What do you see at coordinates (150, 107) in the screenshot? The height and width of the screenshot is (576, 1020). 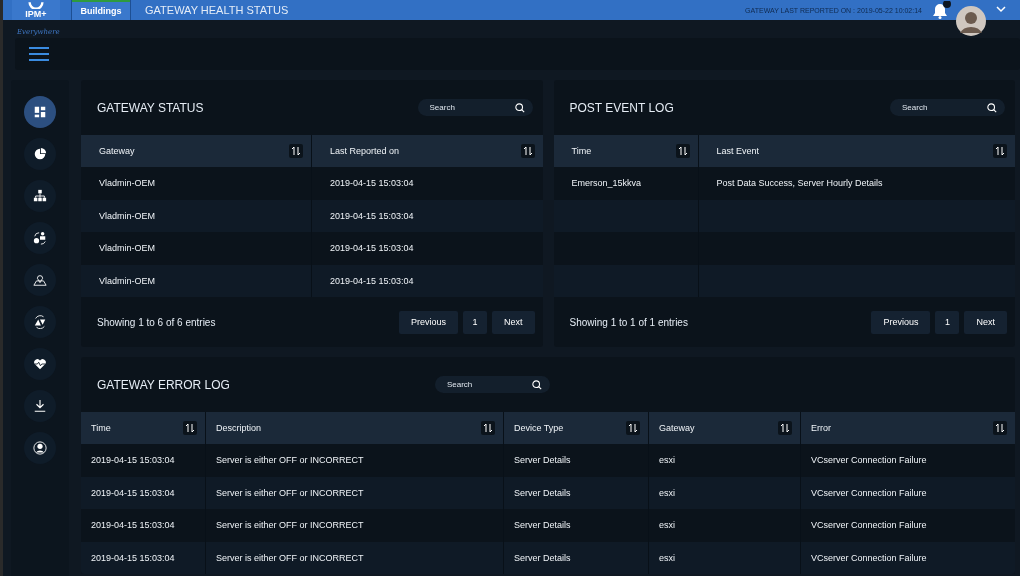 I see `panel-title: GATEWAY STATUS` at bounding box center [150, 107].